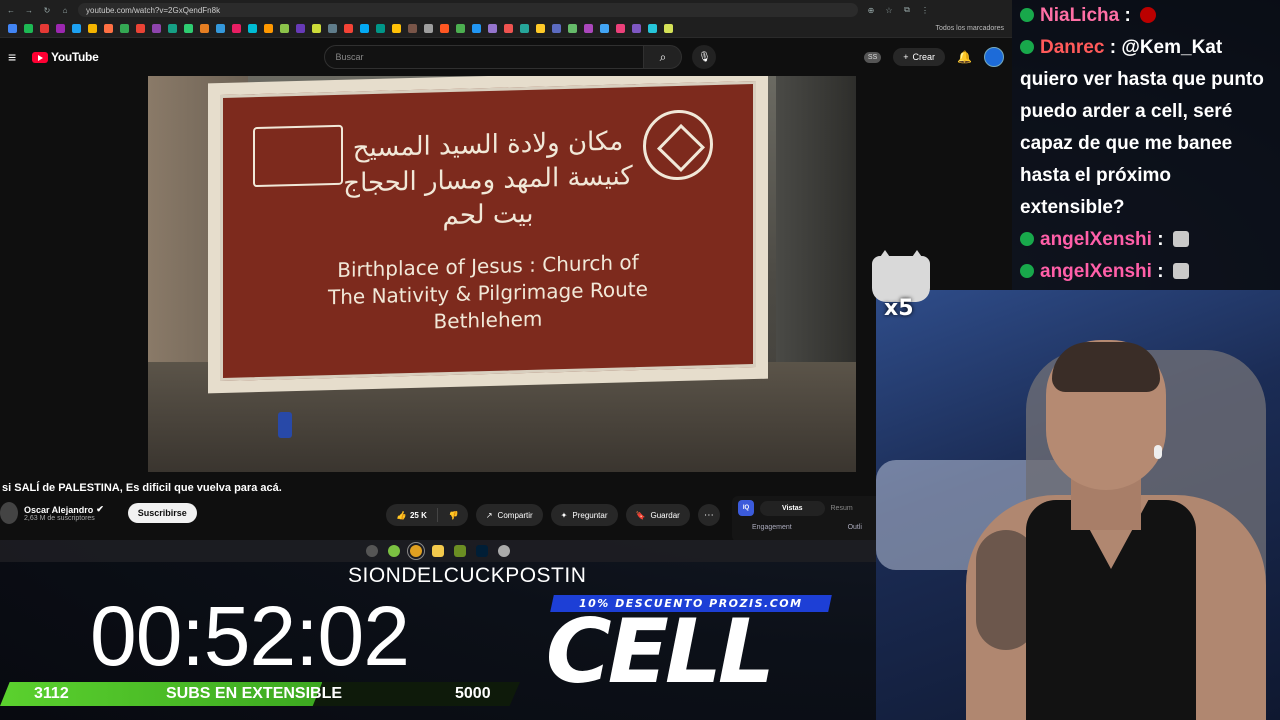 This screenshot has width=1280, height=720. What do you see at coordinates (663, 57) in the screenshot?
I see `search-button: ⌕` at bounding box center [663, 57].